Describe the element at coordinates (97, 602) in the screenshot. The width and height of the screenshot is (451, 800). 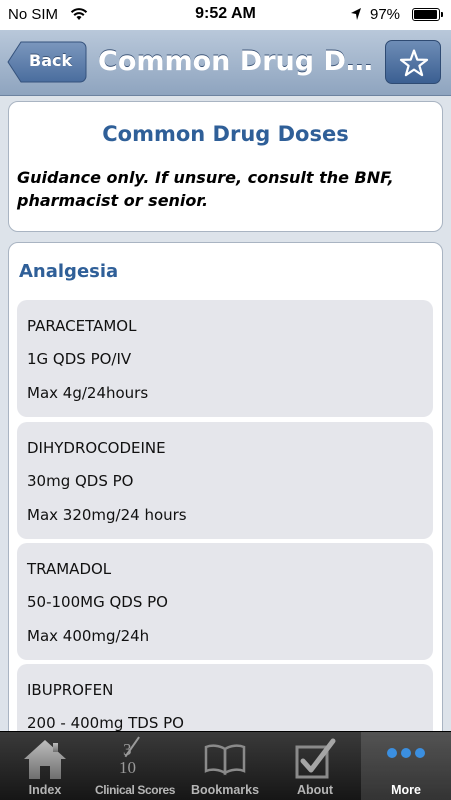
I see `drug-dose: 50-100MG QDS PO` at that location.